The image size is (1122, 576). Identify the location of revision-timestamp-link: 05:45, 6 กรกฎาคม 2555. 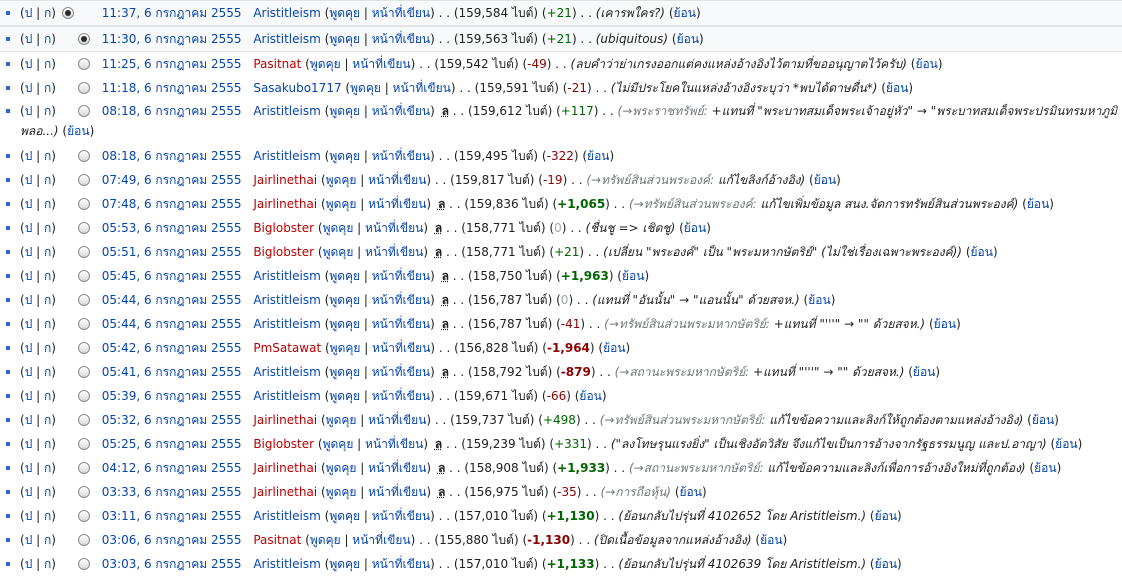
(172, 276).